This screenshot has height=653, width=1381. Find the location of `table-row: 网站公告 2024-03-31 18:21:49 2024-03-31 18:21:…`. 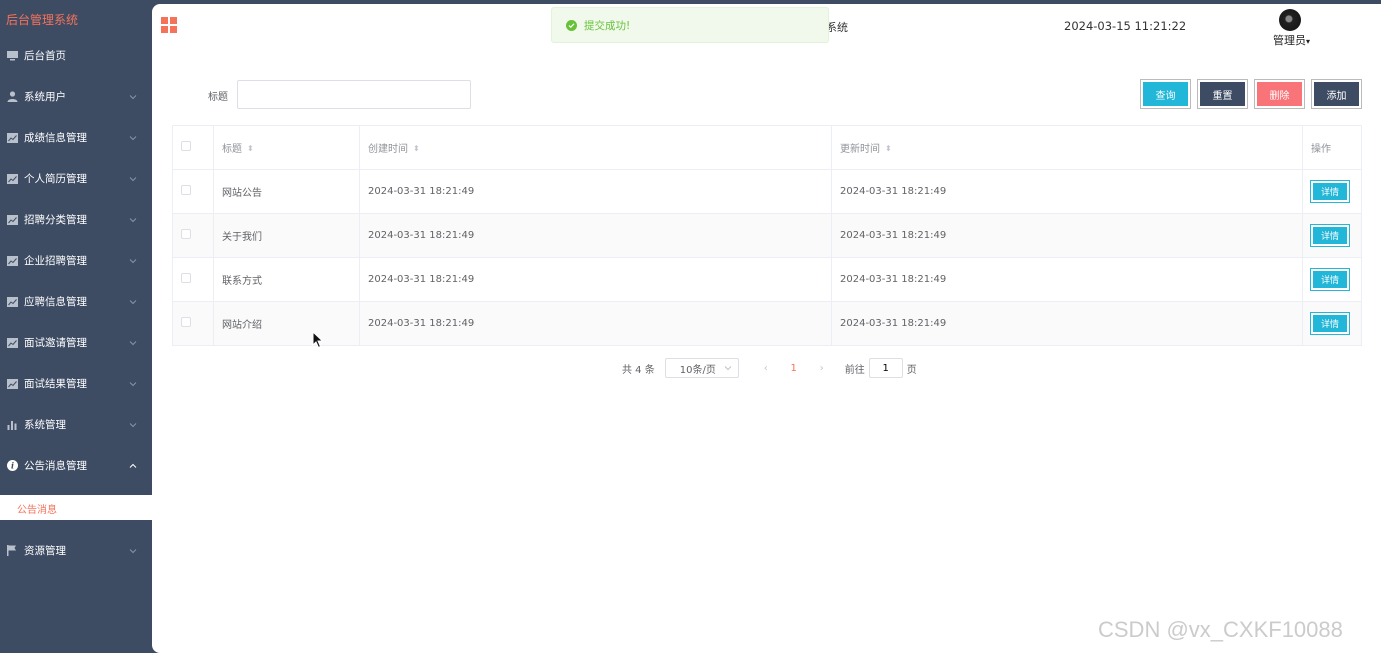

table-row: 网站公告 2024-03-31 18:21:49 2024-03-31 18:21:… is located at coordinates (767, 191).